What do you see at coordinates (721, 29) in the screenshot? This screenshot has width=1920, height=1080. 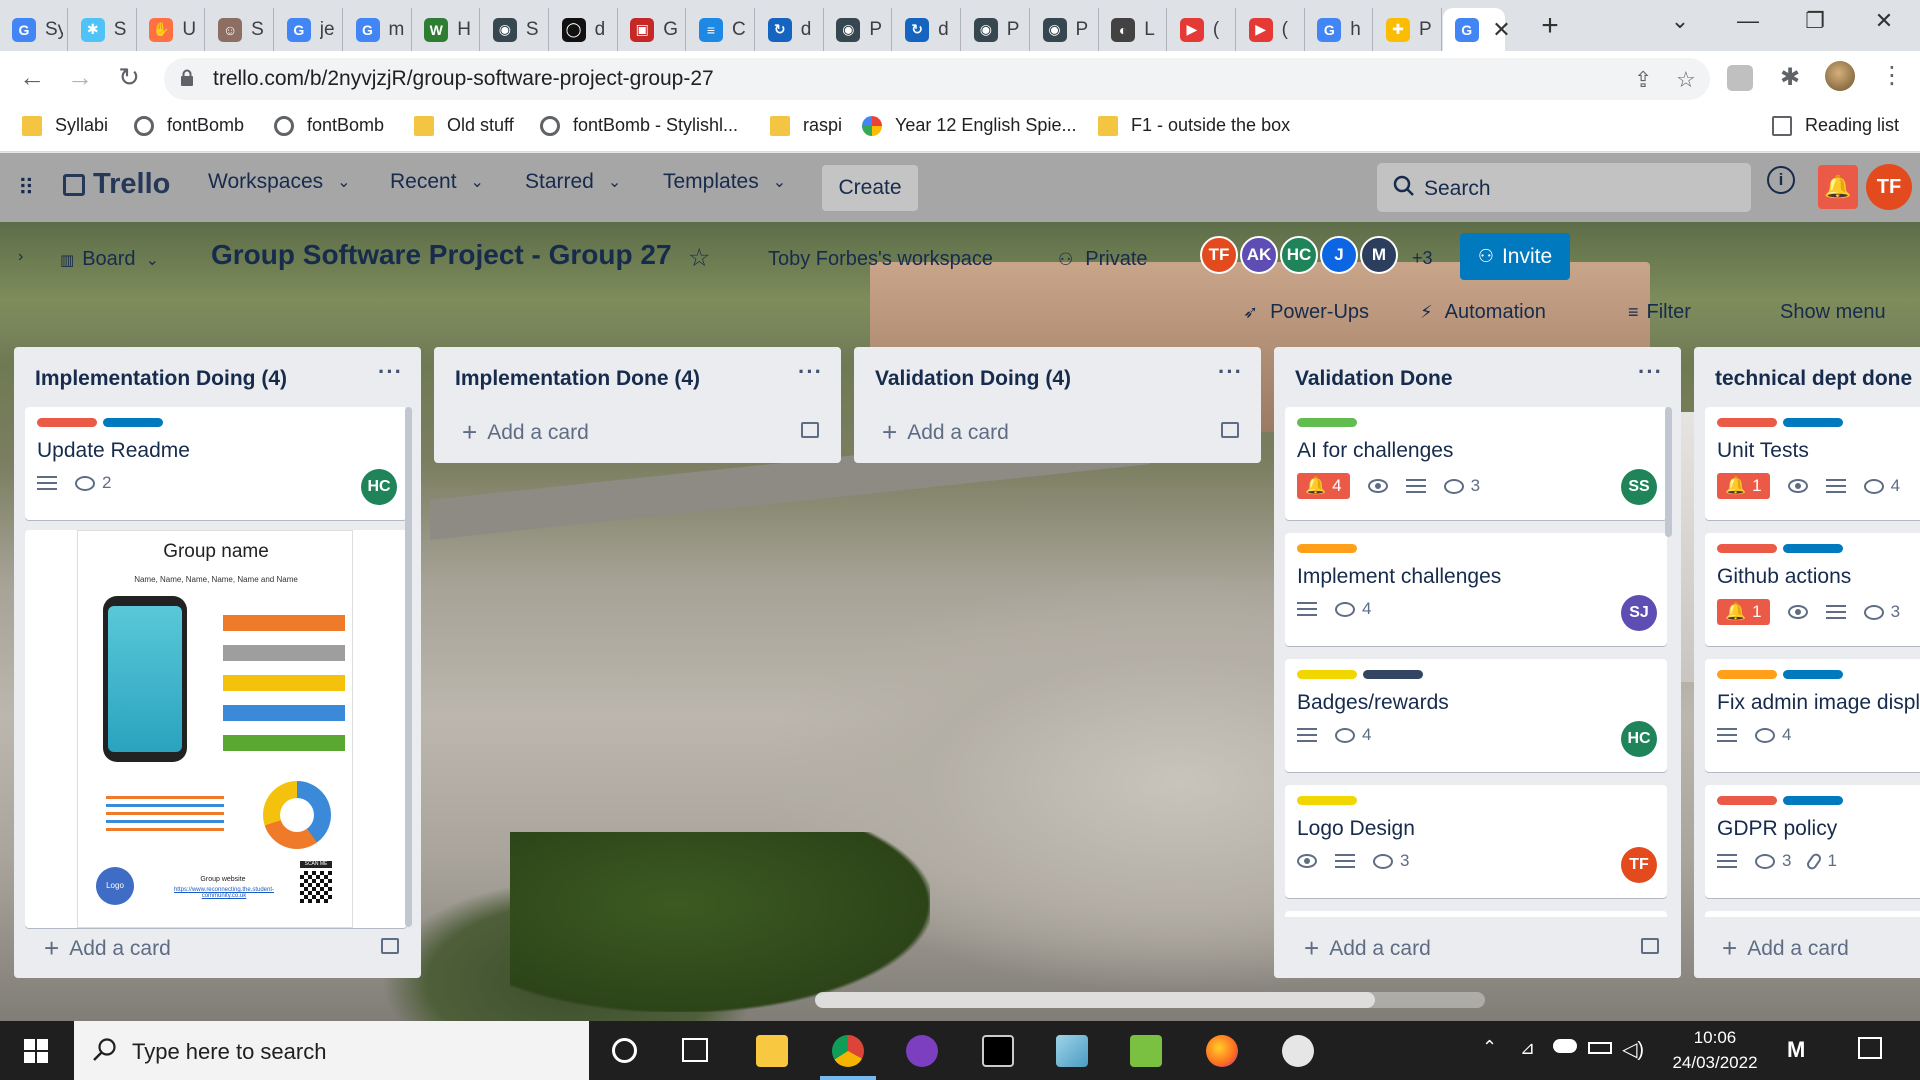 I see `browser-tab: ≡ C` at bounding box center [721, 29].